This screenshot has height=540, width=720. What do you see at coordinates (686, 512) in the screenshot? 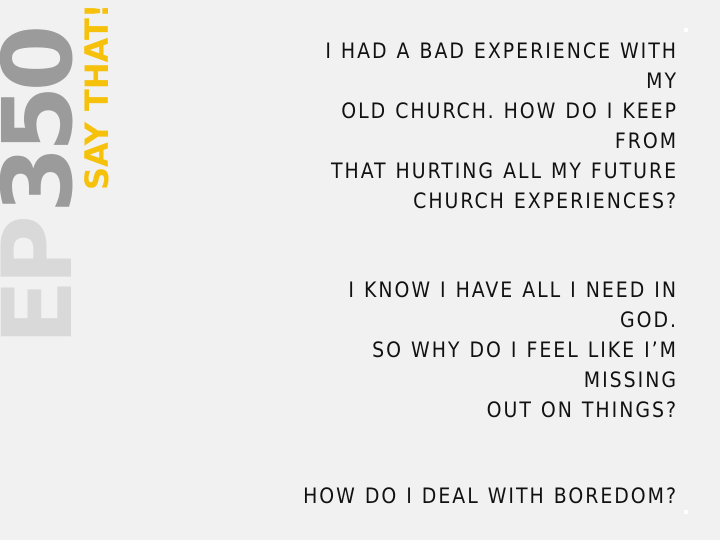
I see `corner-mark-bottom` at bounding box center [686, 512].